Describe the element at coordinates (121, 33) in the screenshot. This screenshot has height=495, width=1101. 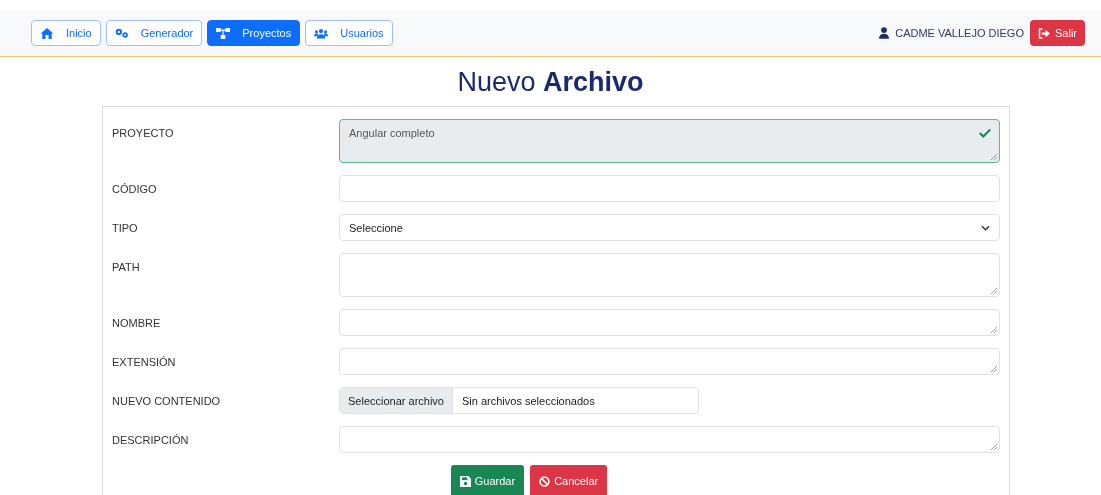
I see `gears-icon` at that location.